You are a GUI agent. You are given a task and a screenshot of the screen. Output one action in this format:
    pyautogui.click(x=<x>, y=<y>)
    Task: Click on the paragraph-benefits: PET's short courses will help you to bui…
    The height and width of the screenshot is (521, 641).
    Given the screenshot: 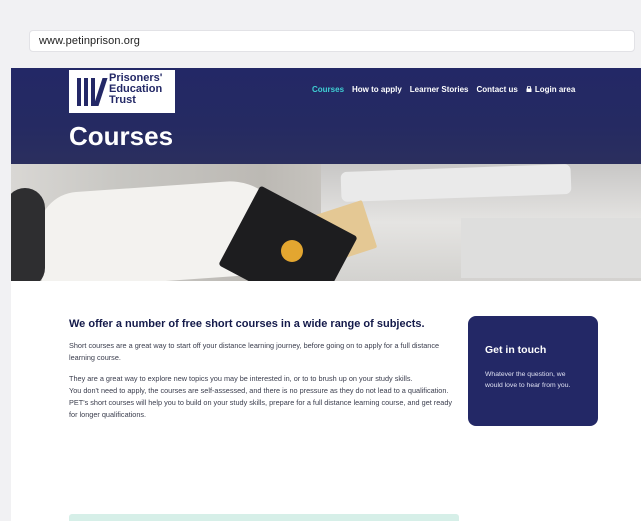 What is the action you would take?
    pyautogui.click(x=261, y=408)
    